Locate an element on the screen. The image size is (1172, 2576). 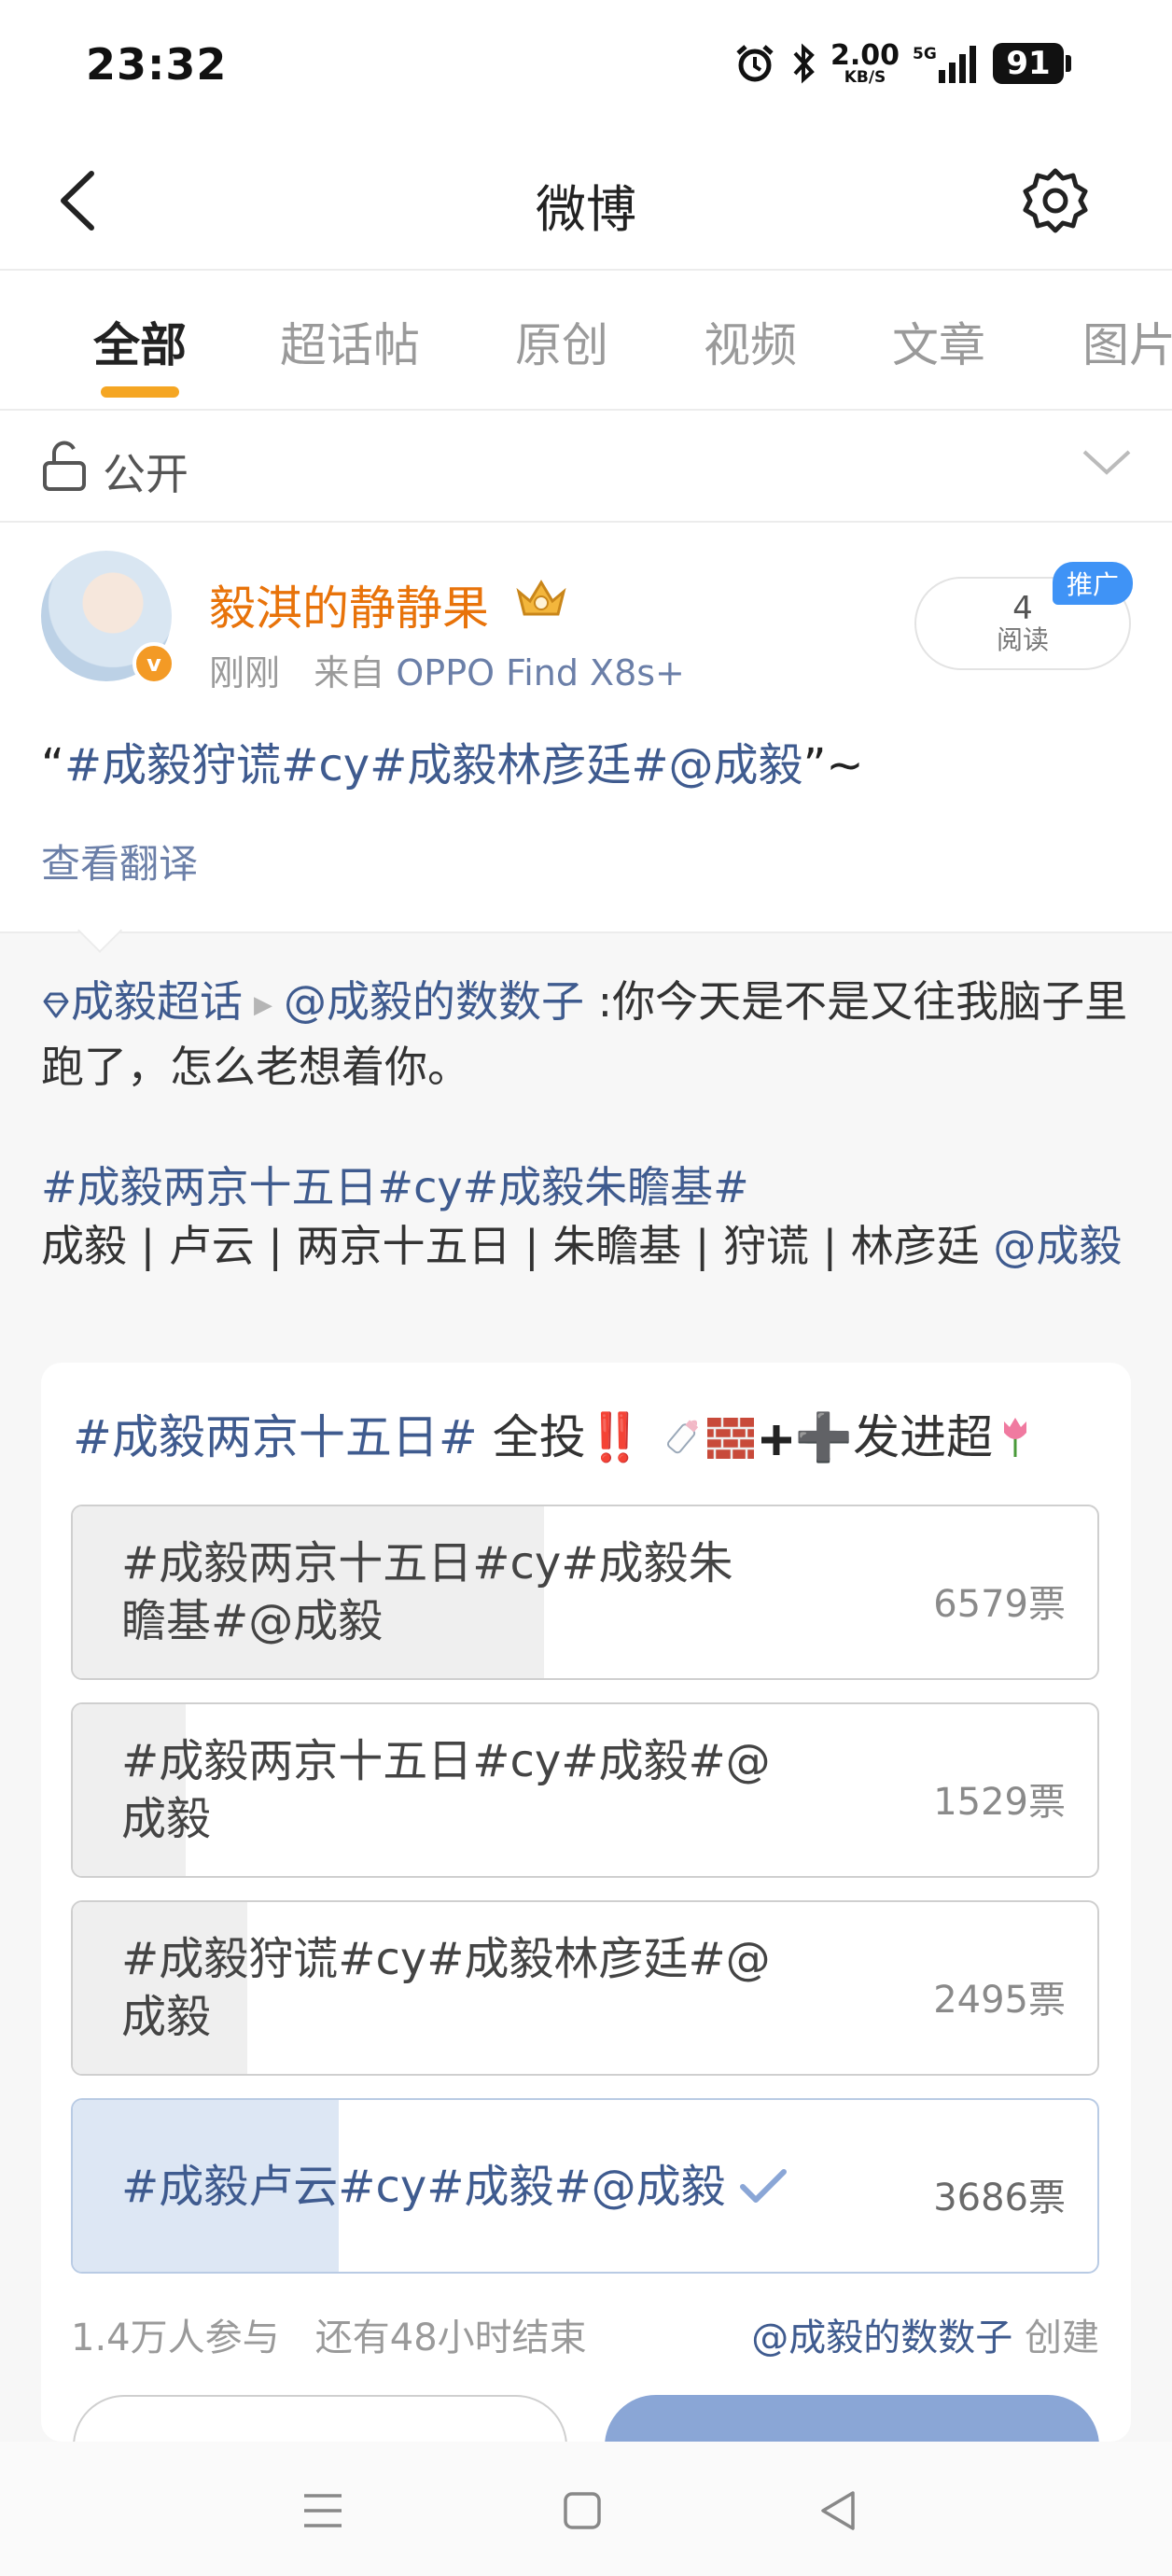
poll-remaining: 还有48小时结束 is located at coordinates (450, 2338).